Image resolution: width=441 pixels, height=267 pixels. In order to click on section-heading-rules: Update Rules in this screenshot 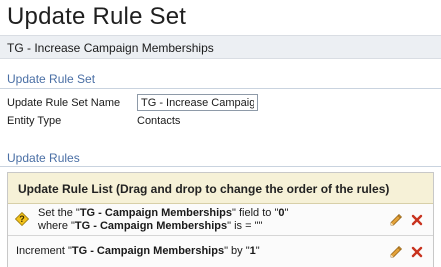, I will do `click(43, 158)`.